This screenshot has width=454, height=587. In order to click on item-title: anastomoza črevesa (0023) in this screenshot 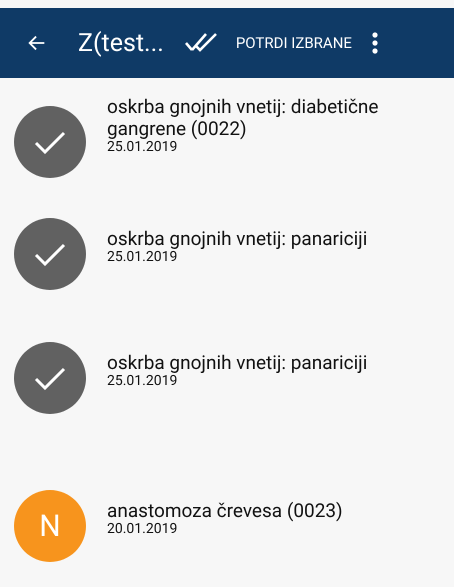, I will do `click(225, 511)`.